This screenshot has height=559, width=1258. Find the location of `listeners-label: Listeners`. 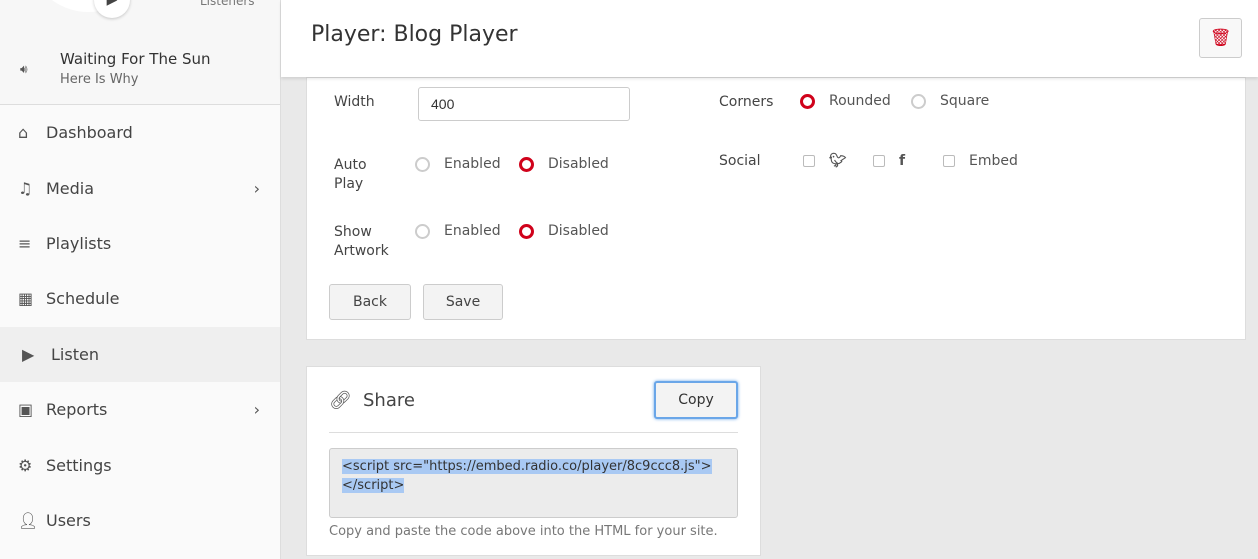

listeners-label: Listeners is located at coordinates (227, 4).